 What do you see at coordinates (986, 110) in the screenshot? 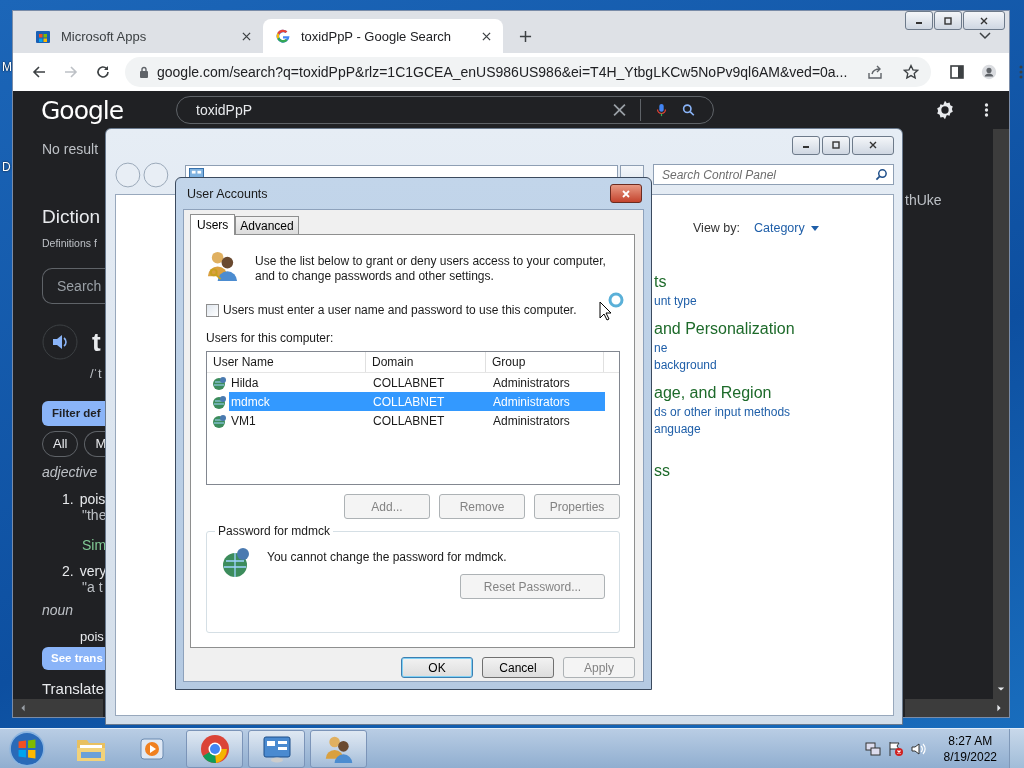
I see `menu-icon` at bounding box center [986, 110].